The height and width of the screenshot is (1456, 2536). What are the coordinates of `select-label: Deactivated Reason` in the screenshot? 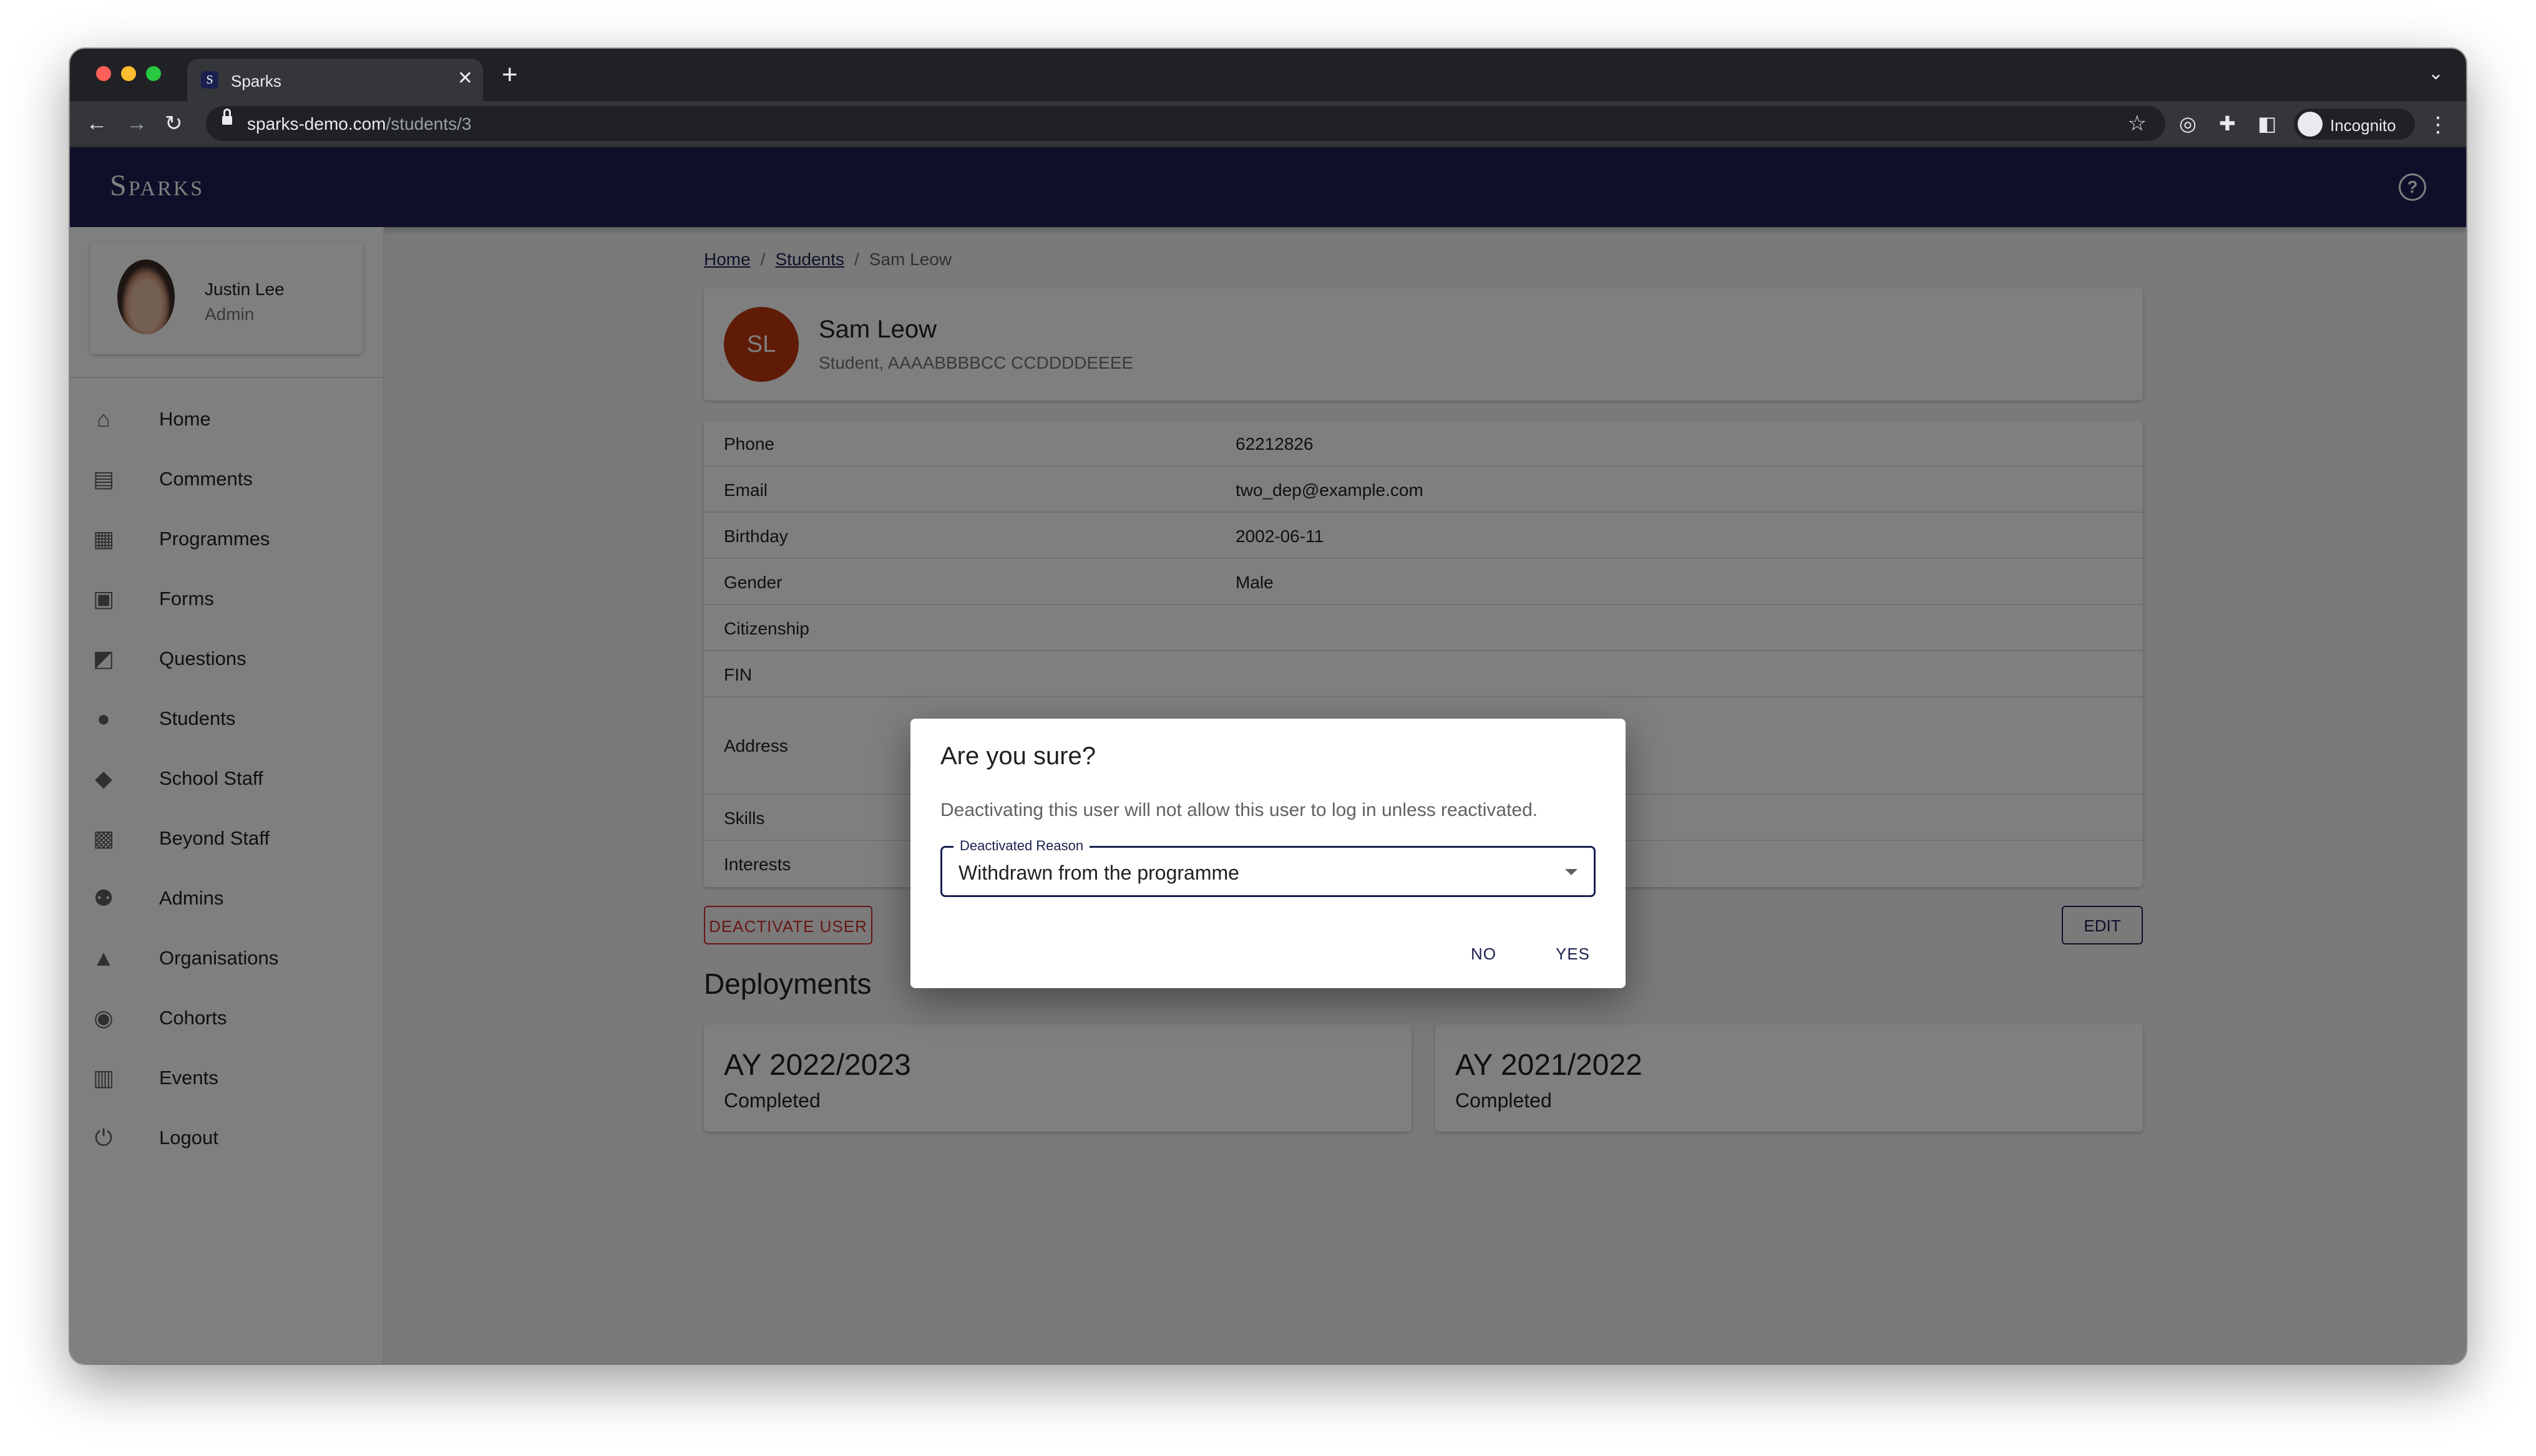 It's located at (1021, 846).